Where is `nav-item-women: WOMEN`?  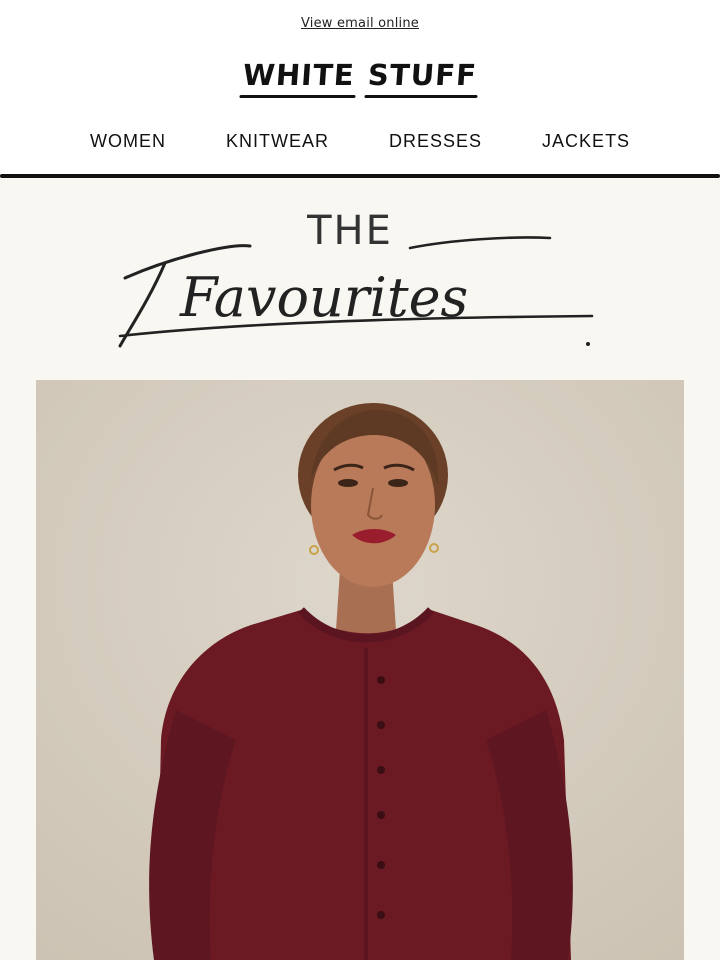 nav-item-women: WOMEN is located at coordinates (128, 141).